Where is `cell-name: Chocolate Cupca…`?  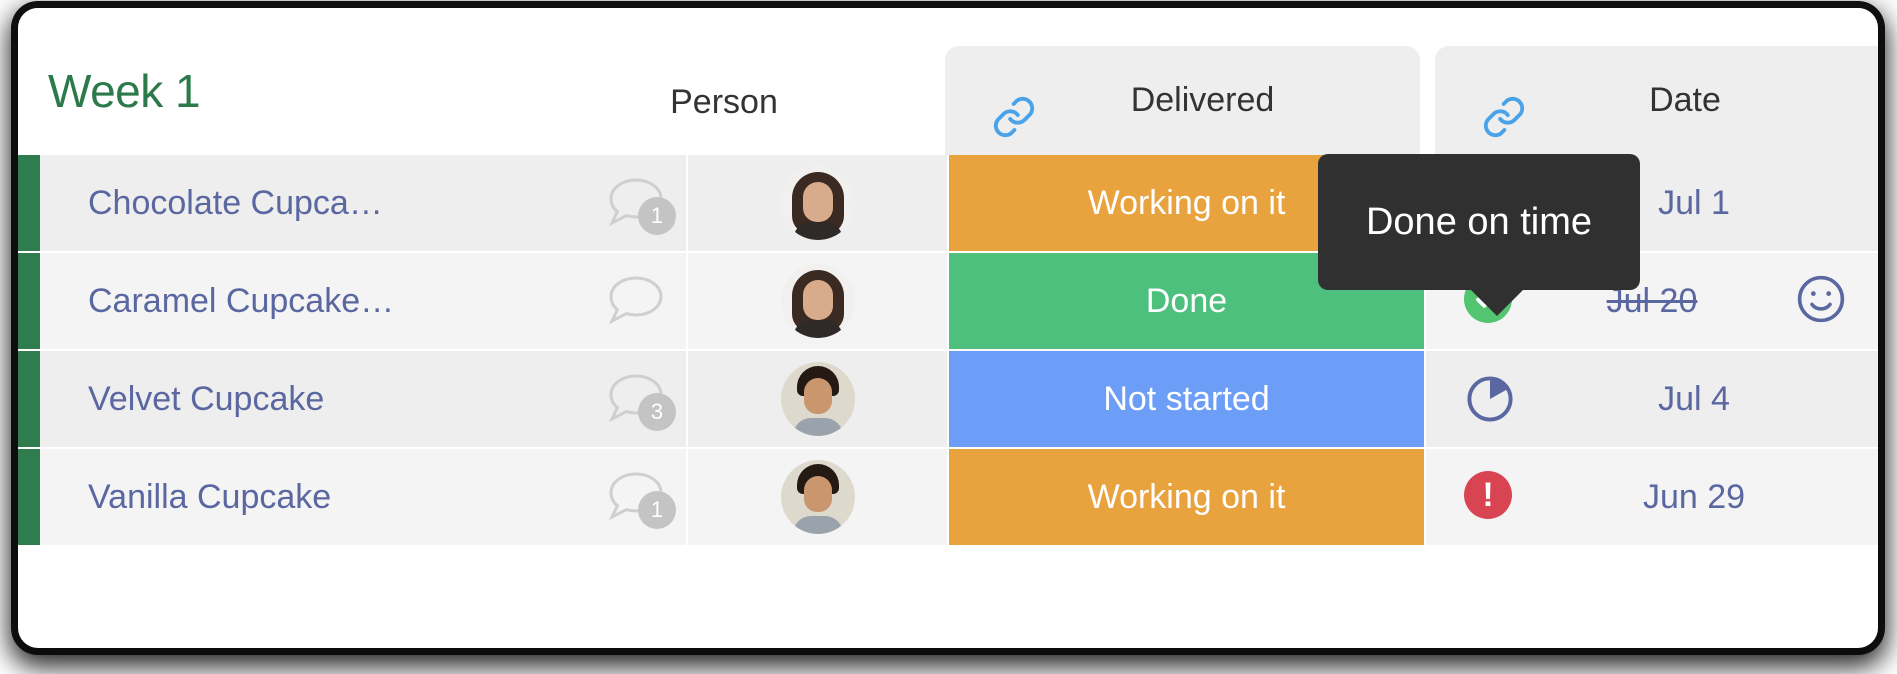 cell-name: Chocolate Cupca… is located at coordinates (313, 203).